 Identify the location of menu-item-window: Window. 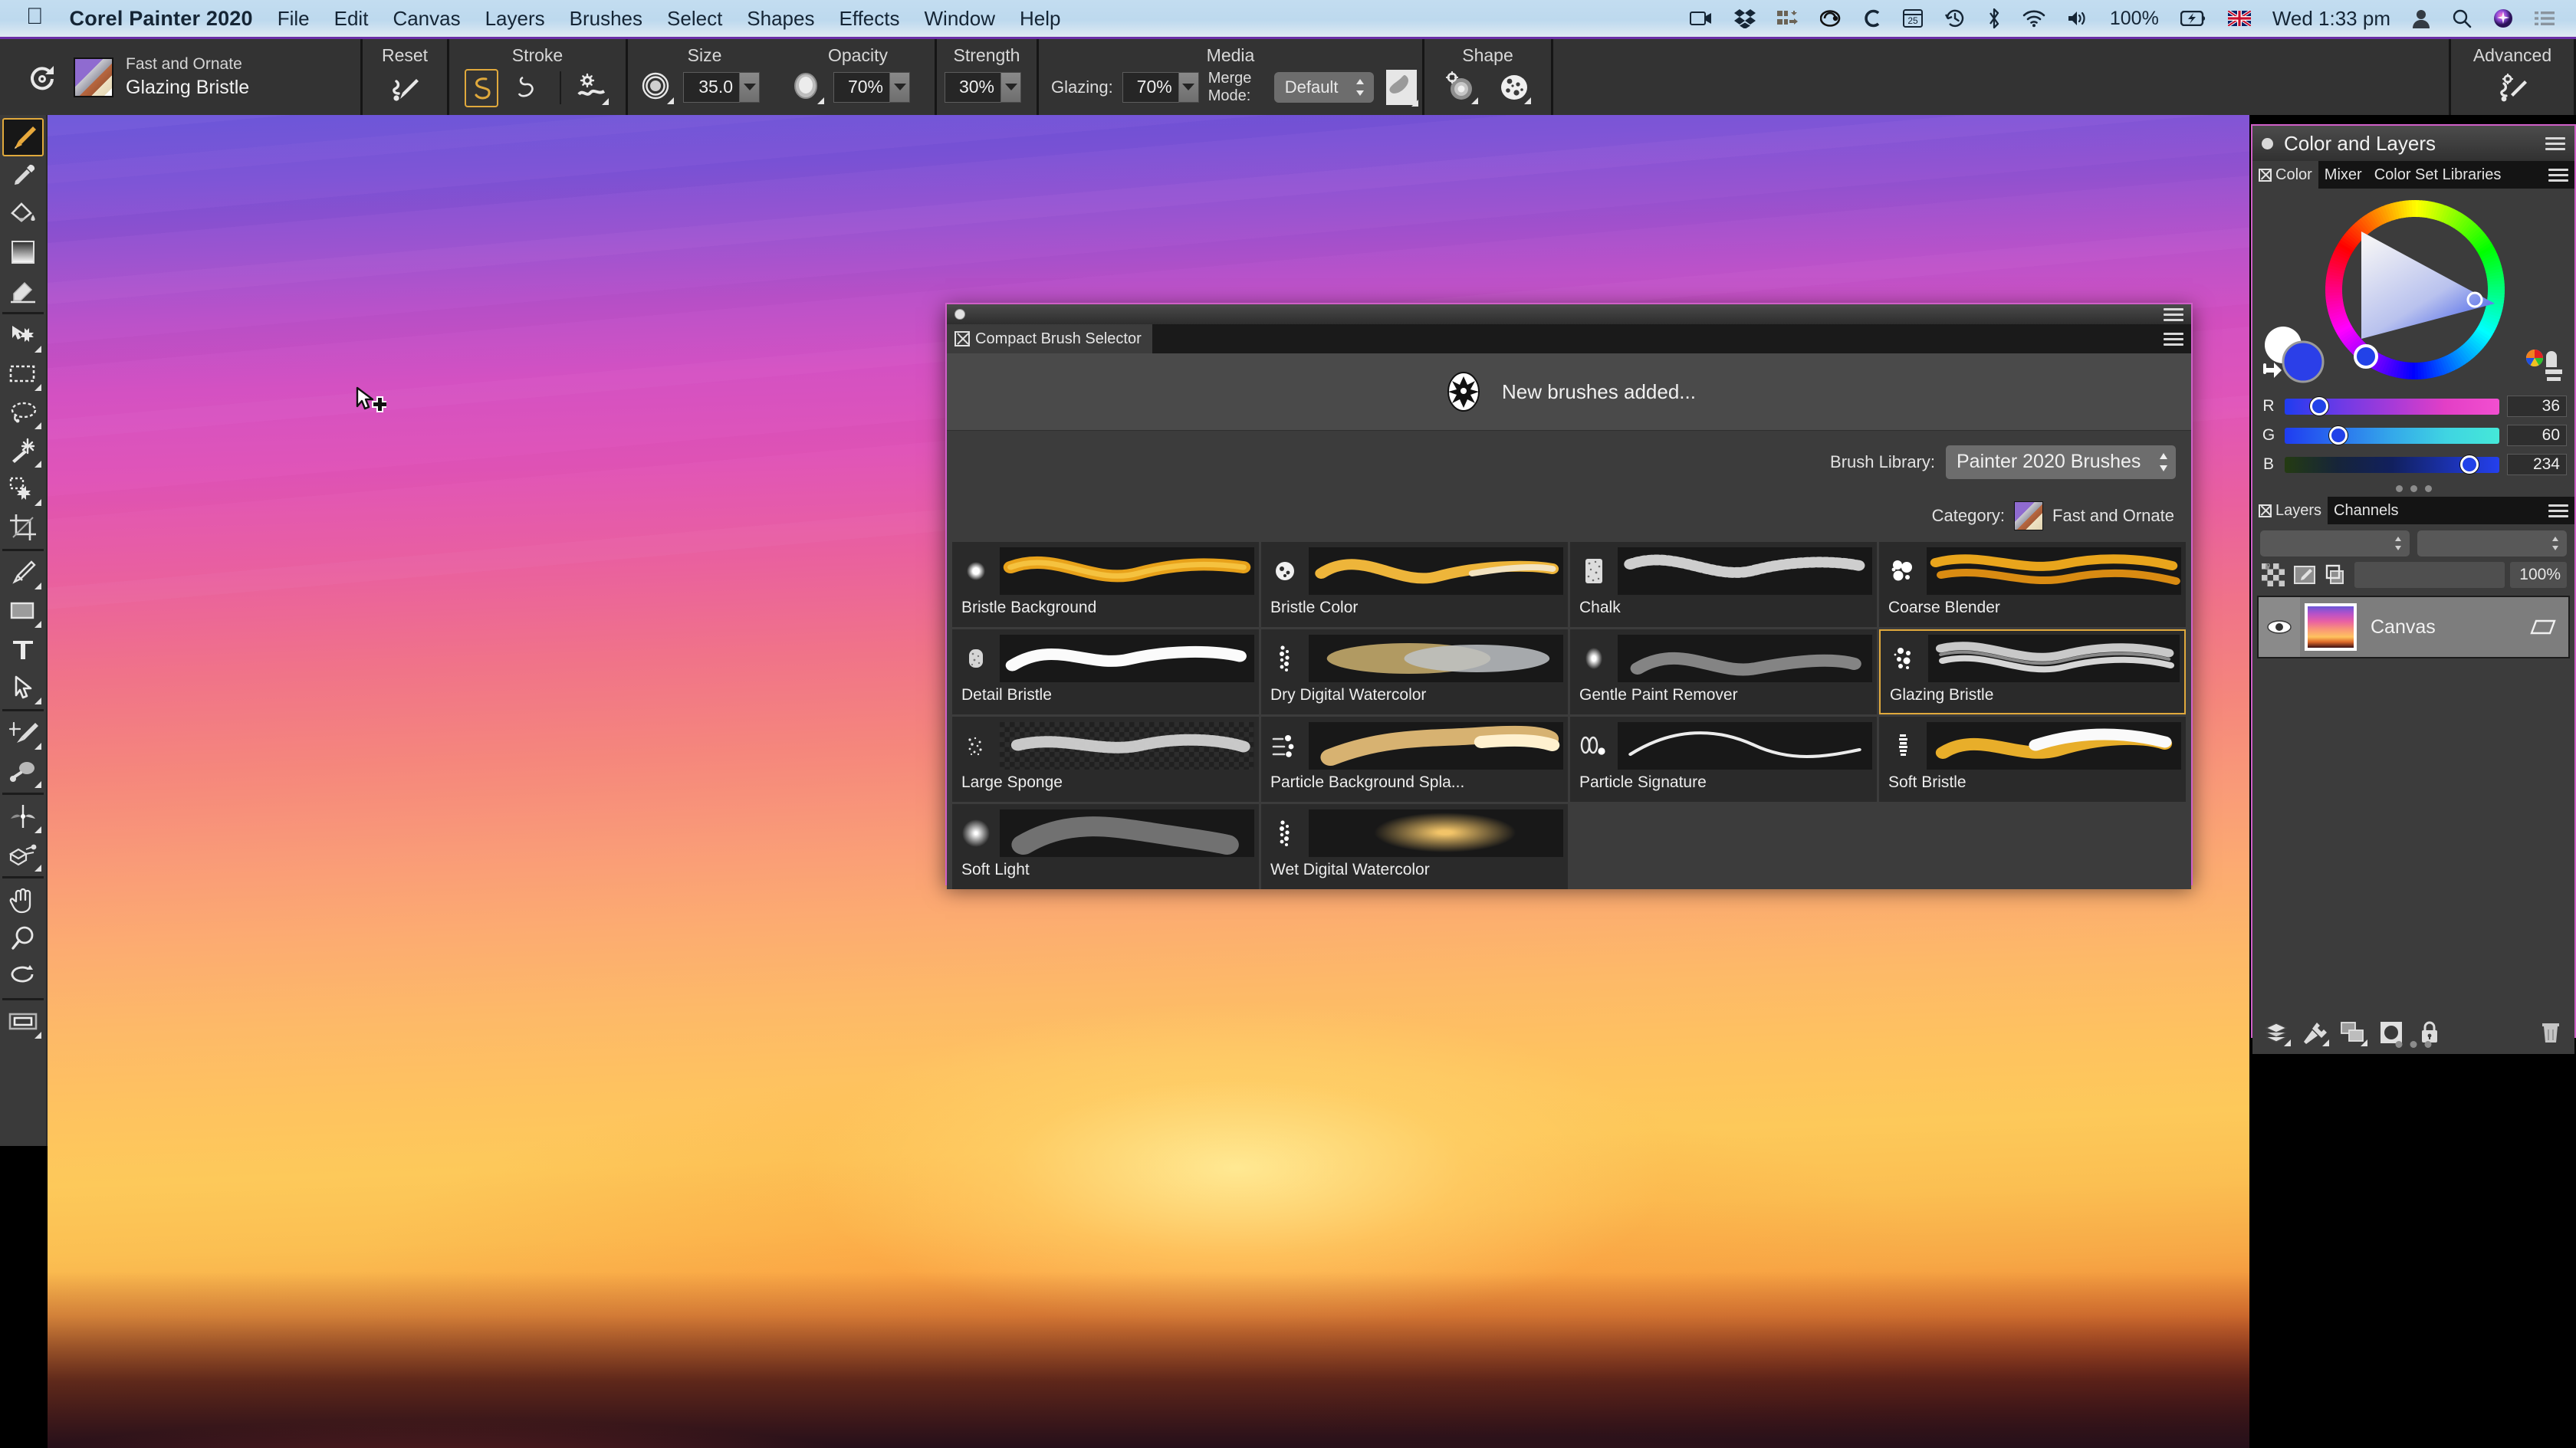
(960, 19).